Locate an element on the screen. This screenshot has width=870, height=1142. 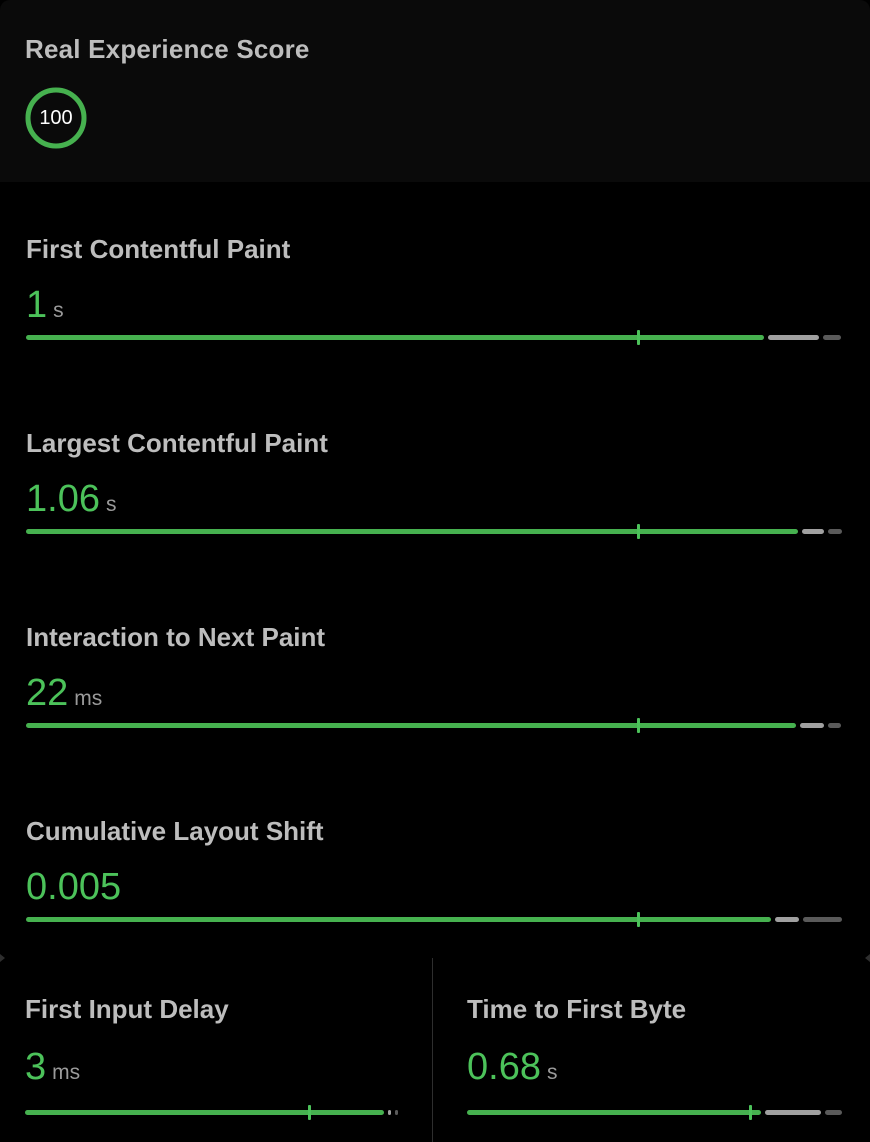
metric-value: 0.68 is located at coordinates (504, 1067).